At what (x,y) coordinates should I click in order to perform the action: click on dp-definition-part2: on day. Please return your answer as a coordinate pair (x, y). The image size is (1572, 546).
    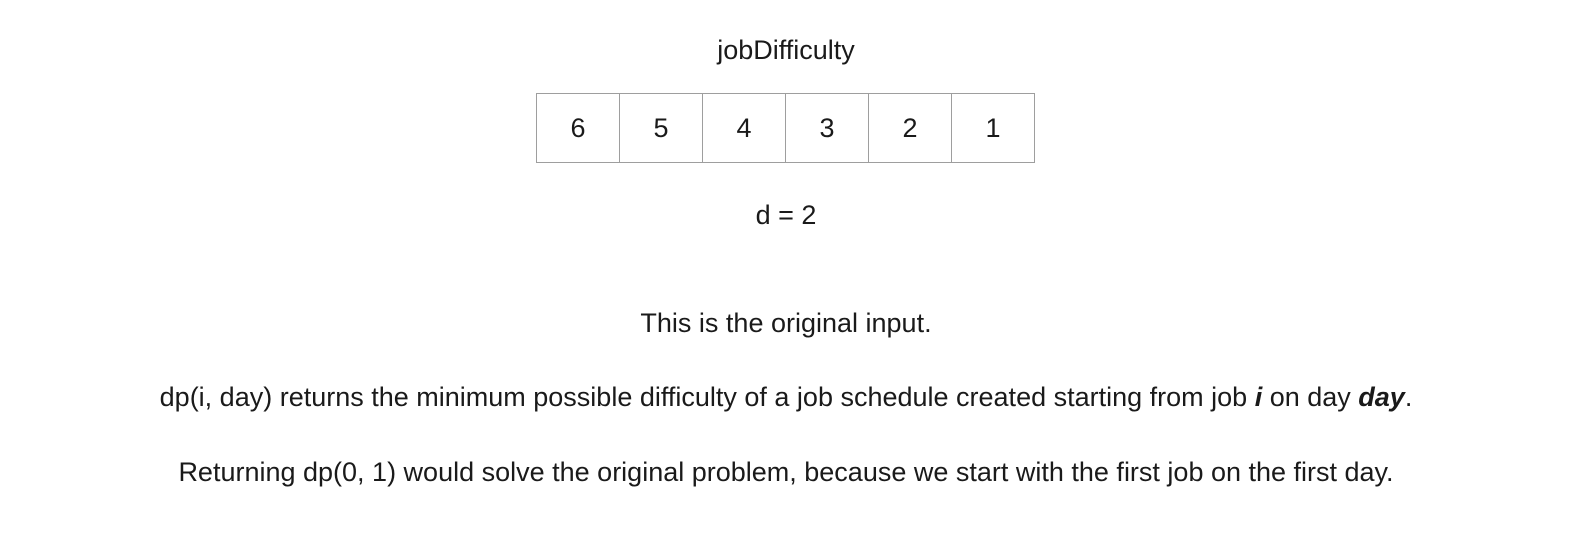
    Looking at the image, I should click on (1310, 397).